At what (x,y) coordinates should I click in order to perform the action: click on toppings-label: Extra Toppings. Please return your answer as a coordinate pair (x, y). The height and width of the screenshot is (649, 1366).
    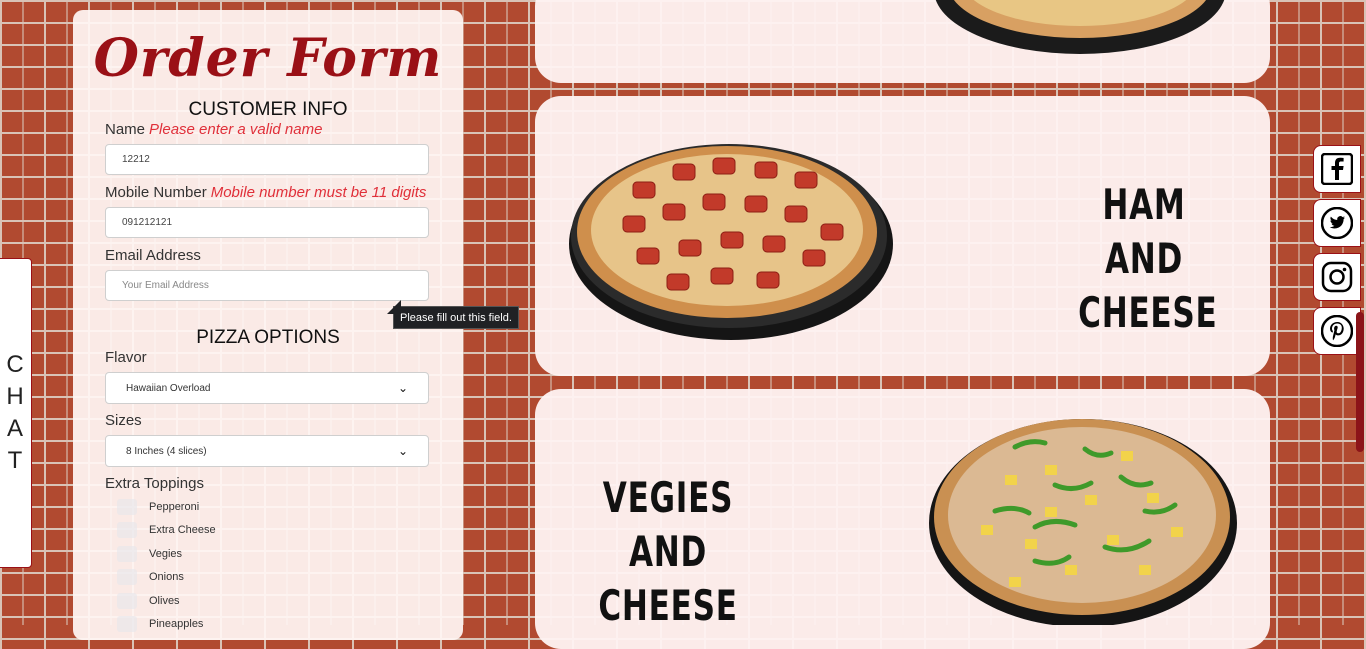
    Looking at the image, I should click on (154, 483).